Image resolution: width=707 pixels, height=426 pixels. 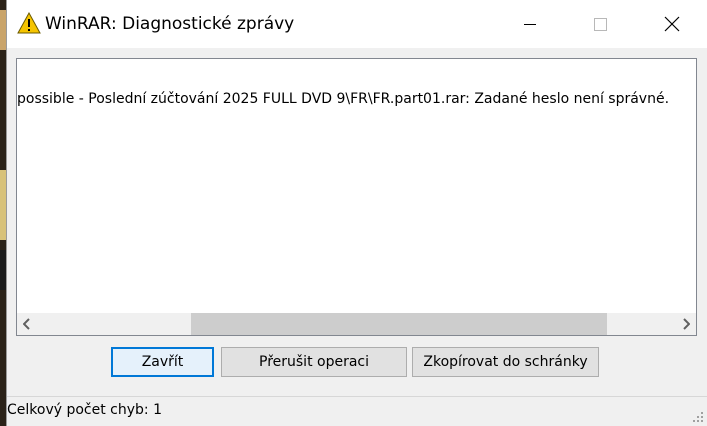 What do you see at coordinates (84, 410) in the screenshot?
I see `error-count: Celkový počet chyb: 1` at bounding box center [84, 410].